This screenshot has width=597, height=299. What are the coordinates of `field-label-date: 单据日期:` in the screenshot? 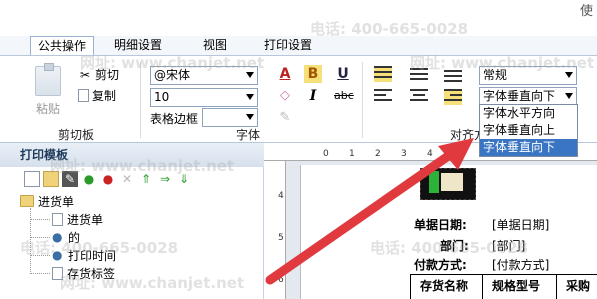 It's located at (440, 225).